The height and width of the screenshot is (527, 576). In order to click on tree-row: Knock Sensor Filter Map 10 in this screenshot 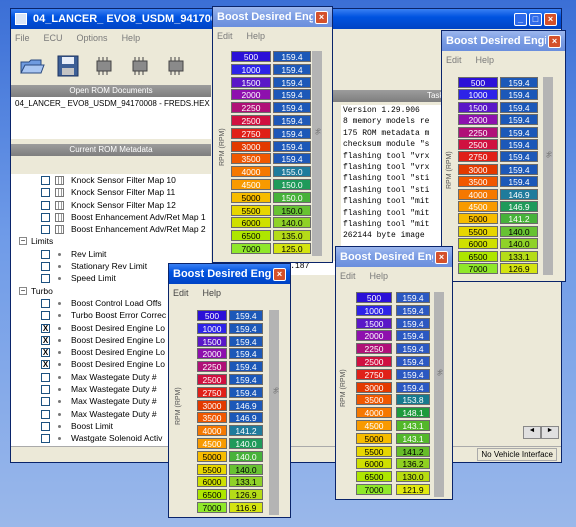, I will do `click(111, 180)`.